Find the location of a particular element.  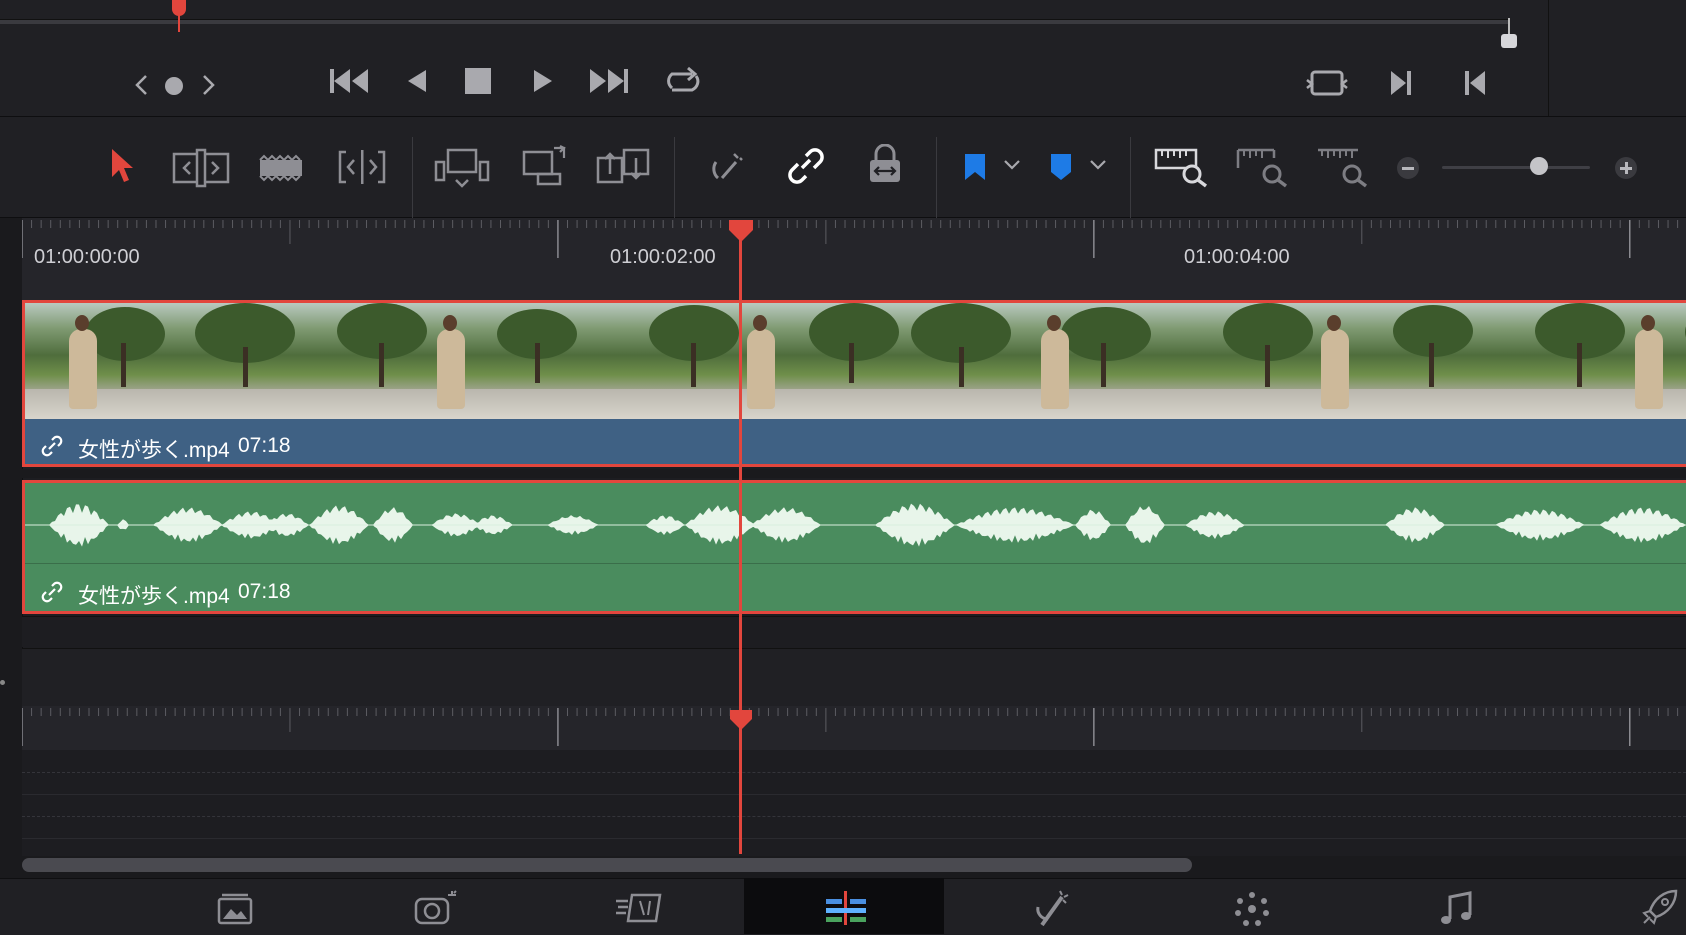

timeline-ruler is located at coordinates (854, 259).